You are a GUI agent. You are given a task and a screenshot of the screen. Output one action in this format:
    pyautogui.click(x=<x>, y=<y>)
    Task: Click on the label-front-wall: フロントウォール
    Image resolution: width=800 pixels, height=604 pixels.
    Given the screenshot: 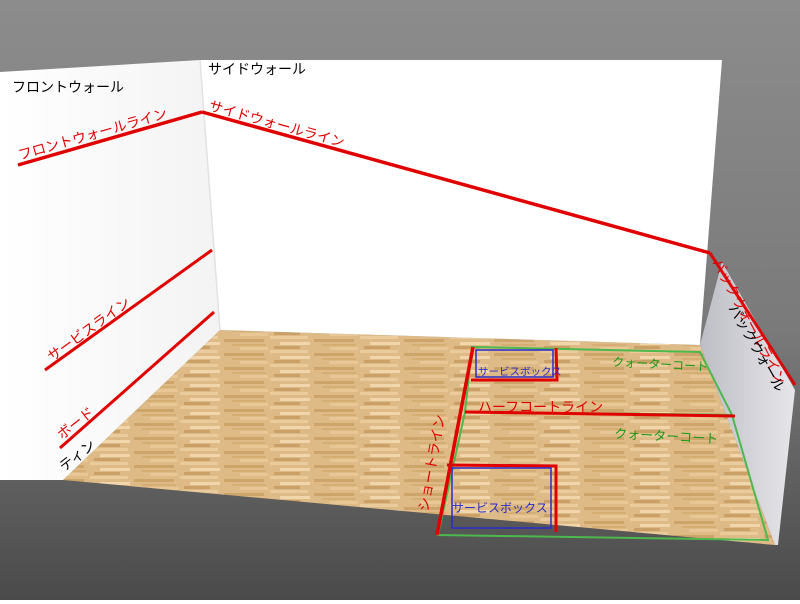 What is the action you would take?
    pyautogui.click(x=68, y=88)
    